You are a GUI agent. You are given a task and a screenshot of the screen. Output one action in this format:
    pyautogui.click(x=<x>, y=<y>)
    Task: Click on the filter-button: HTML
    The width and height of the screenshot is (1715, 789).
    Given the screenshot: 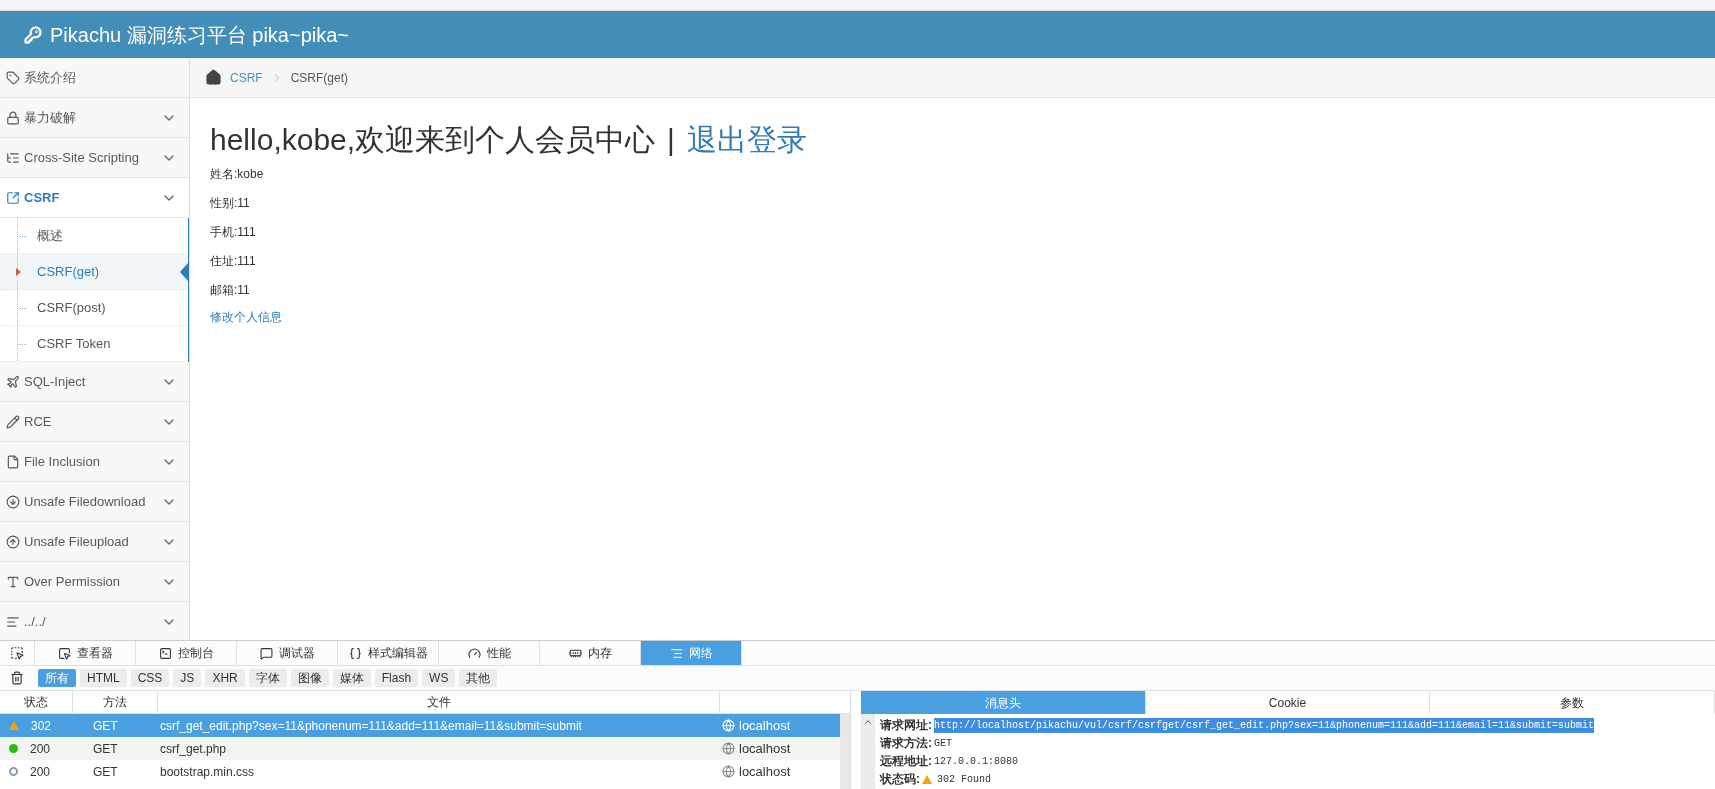 What is the action you would take?
    pyautogui.click(x=103, y=678)
    